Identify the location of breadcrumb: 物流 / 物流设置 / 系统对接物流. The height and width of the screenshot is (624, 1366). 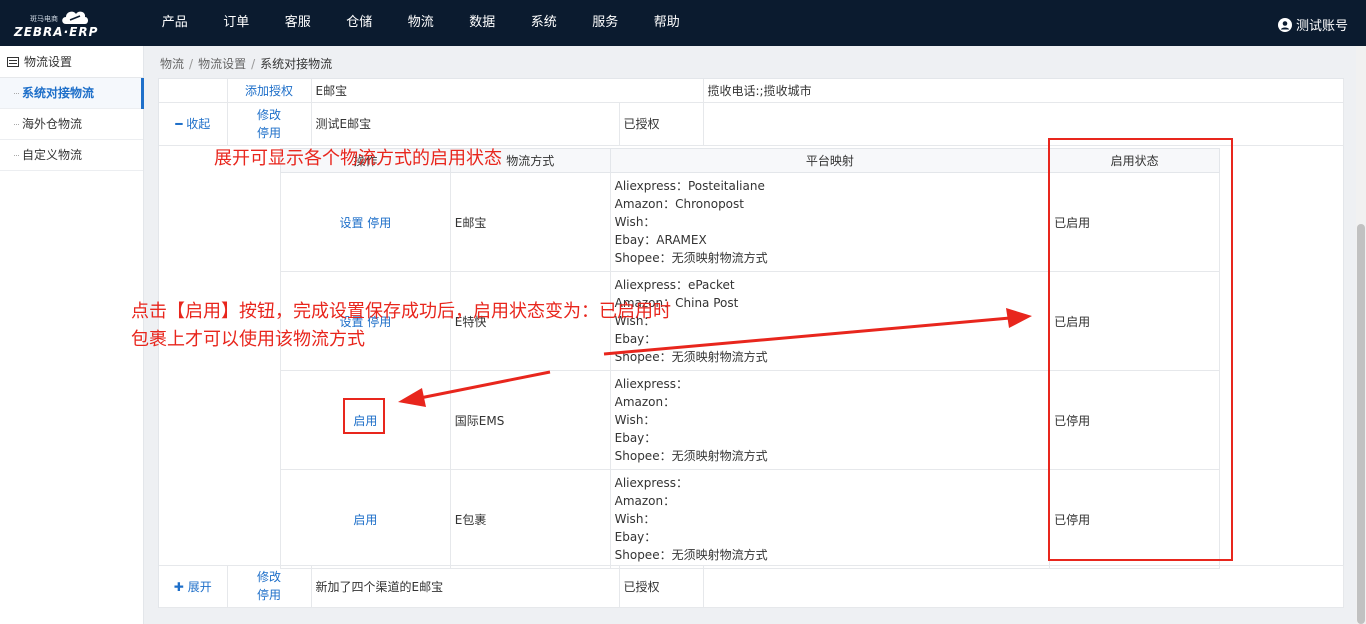
(246, 64).